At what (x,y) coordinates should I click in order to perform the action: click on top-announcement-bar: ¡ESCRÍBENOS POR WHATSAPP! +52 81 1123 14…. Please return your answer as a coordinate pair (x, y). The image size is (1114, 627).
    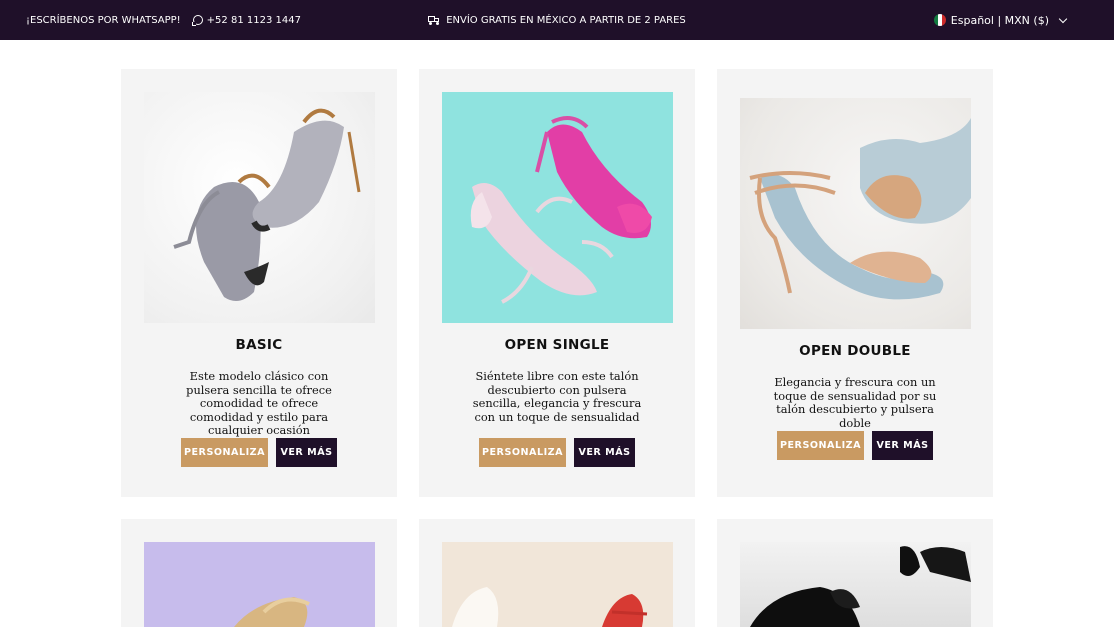
    Looking at the image, I should click on (557, 20).